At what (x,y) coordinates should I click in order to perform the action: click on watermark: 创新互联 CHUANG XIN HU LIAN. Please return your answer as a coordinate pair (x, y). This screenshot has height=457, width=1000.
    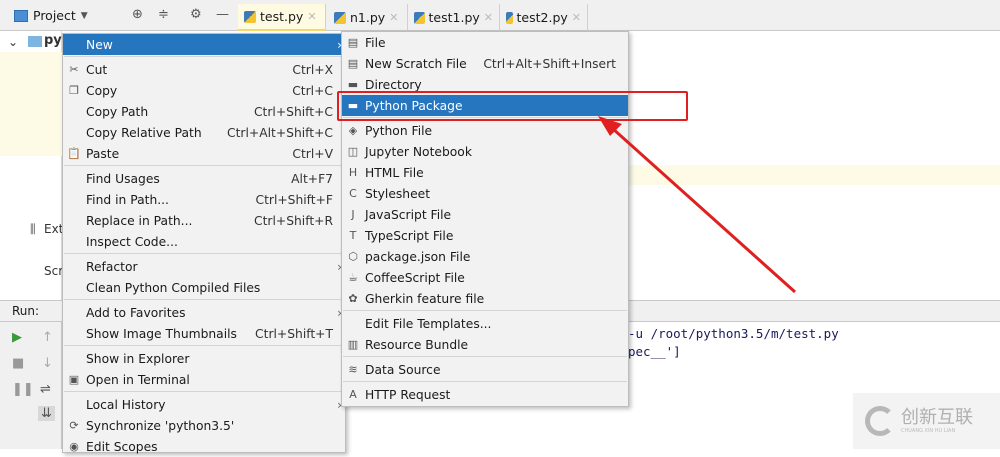
    Looking at the image, I should click on (926, 421).